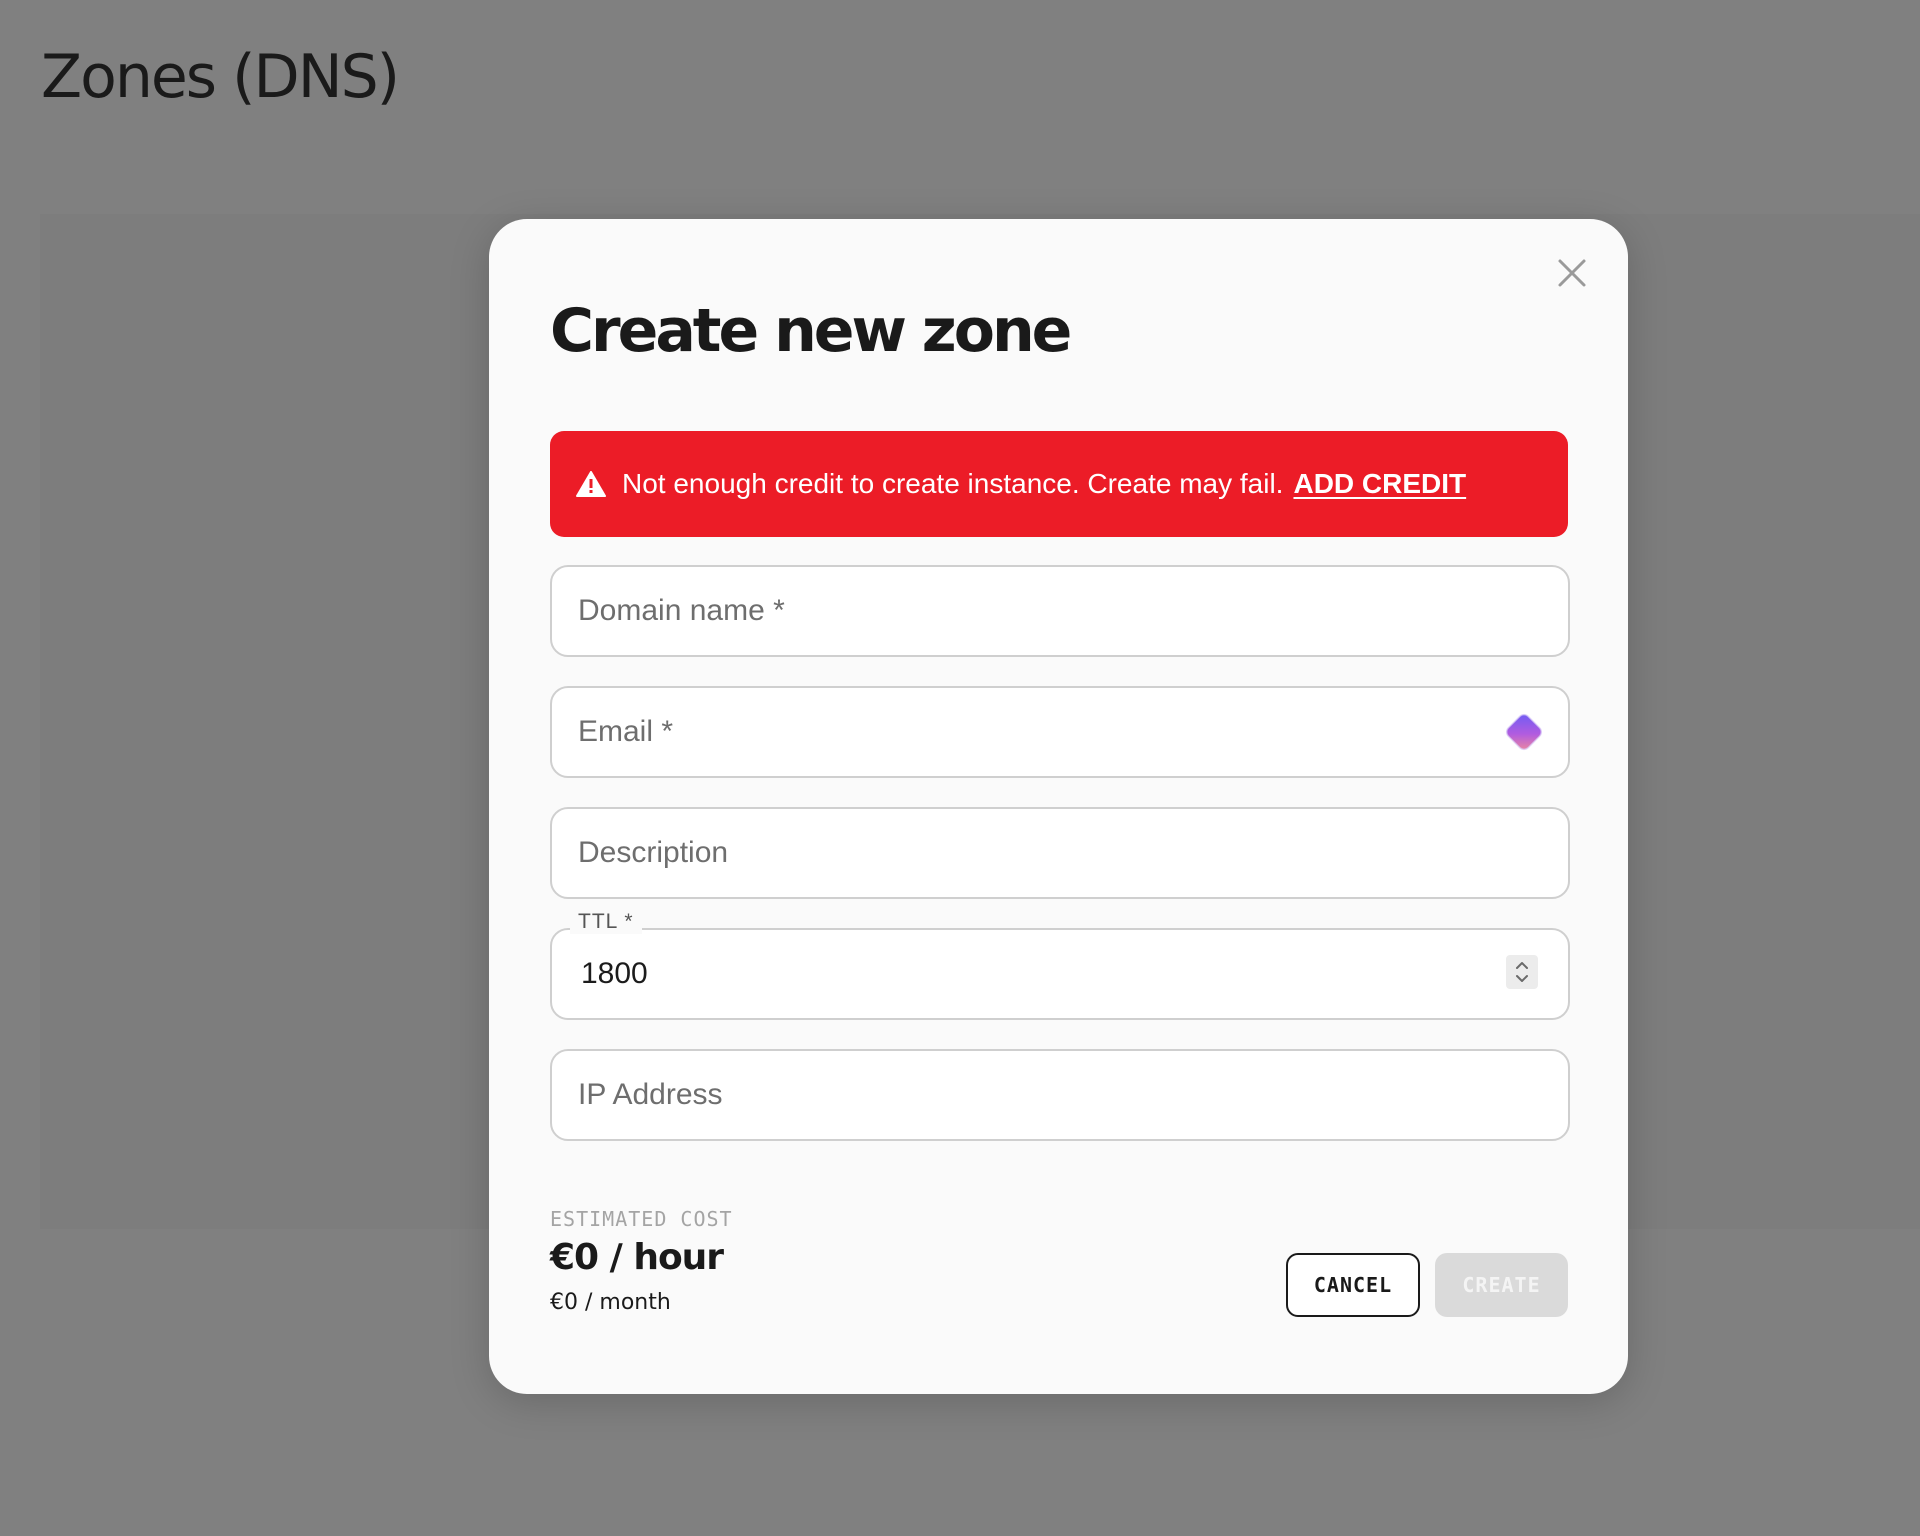  What do you see at coordinates (1501, 1285) in the screenshot?
I see `create-button: CREATE` at bounding box center [1501, 1285].